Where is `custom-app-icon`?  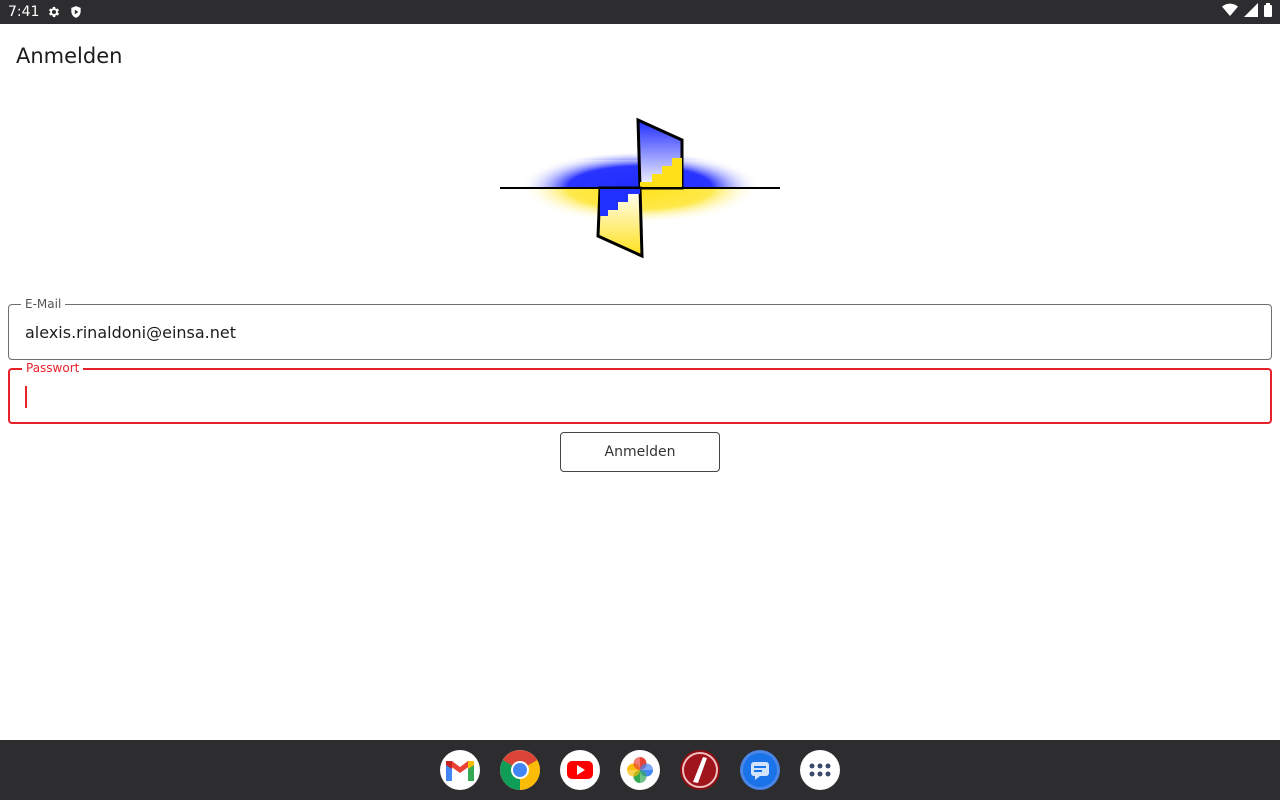 custom-app-icon is located at coordinates (700, 770).